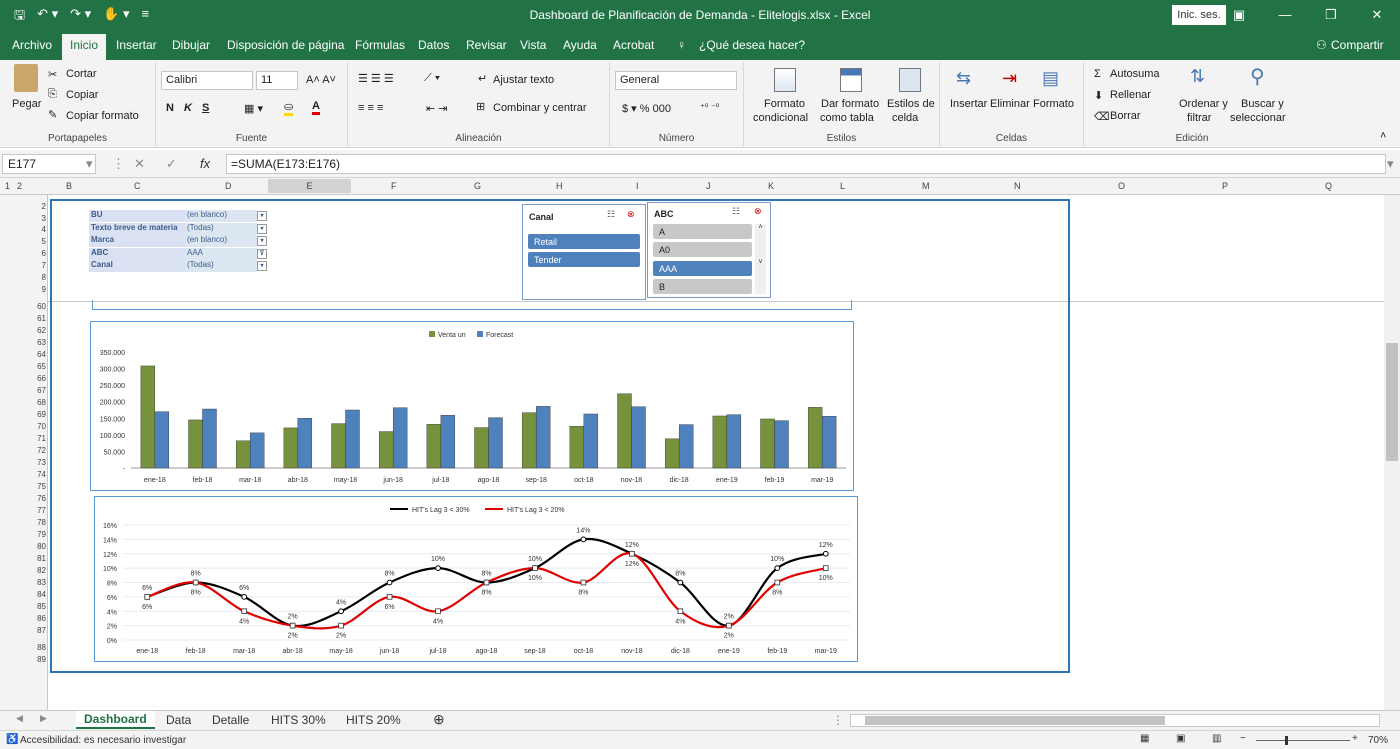  What do you see at coordinates (36, 510) in the screenshot?
I see `row-header: 77` at bounding box center [36, 510].